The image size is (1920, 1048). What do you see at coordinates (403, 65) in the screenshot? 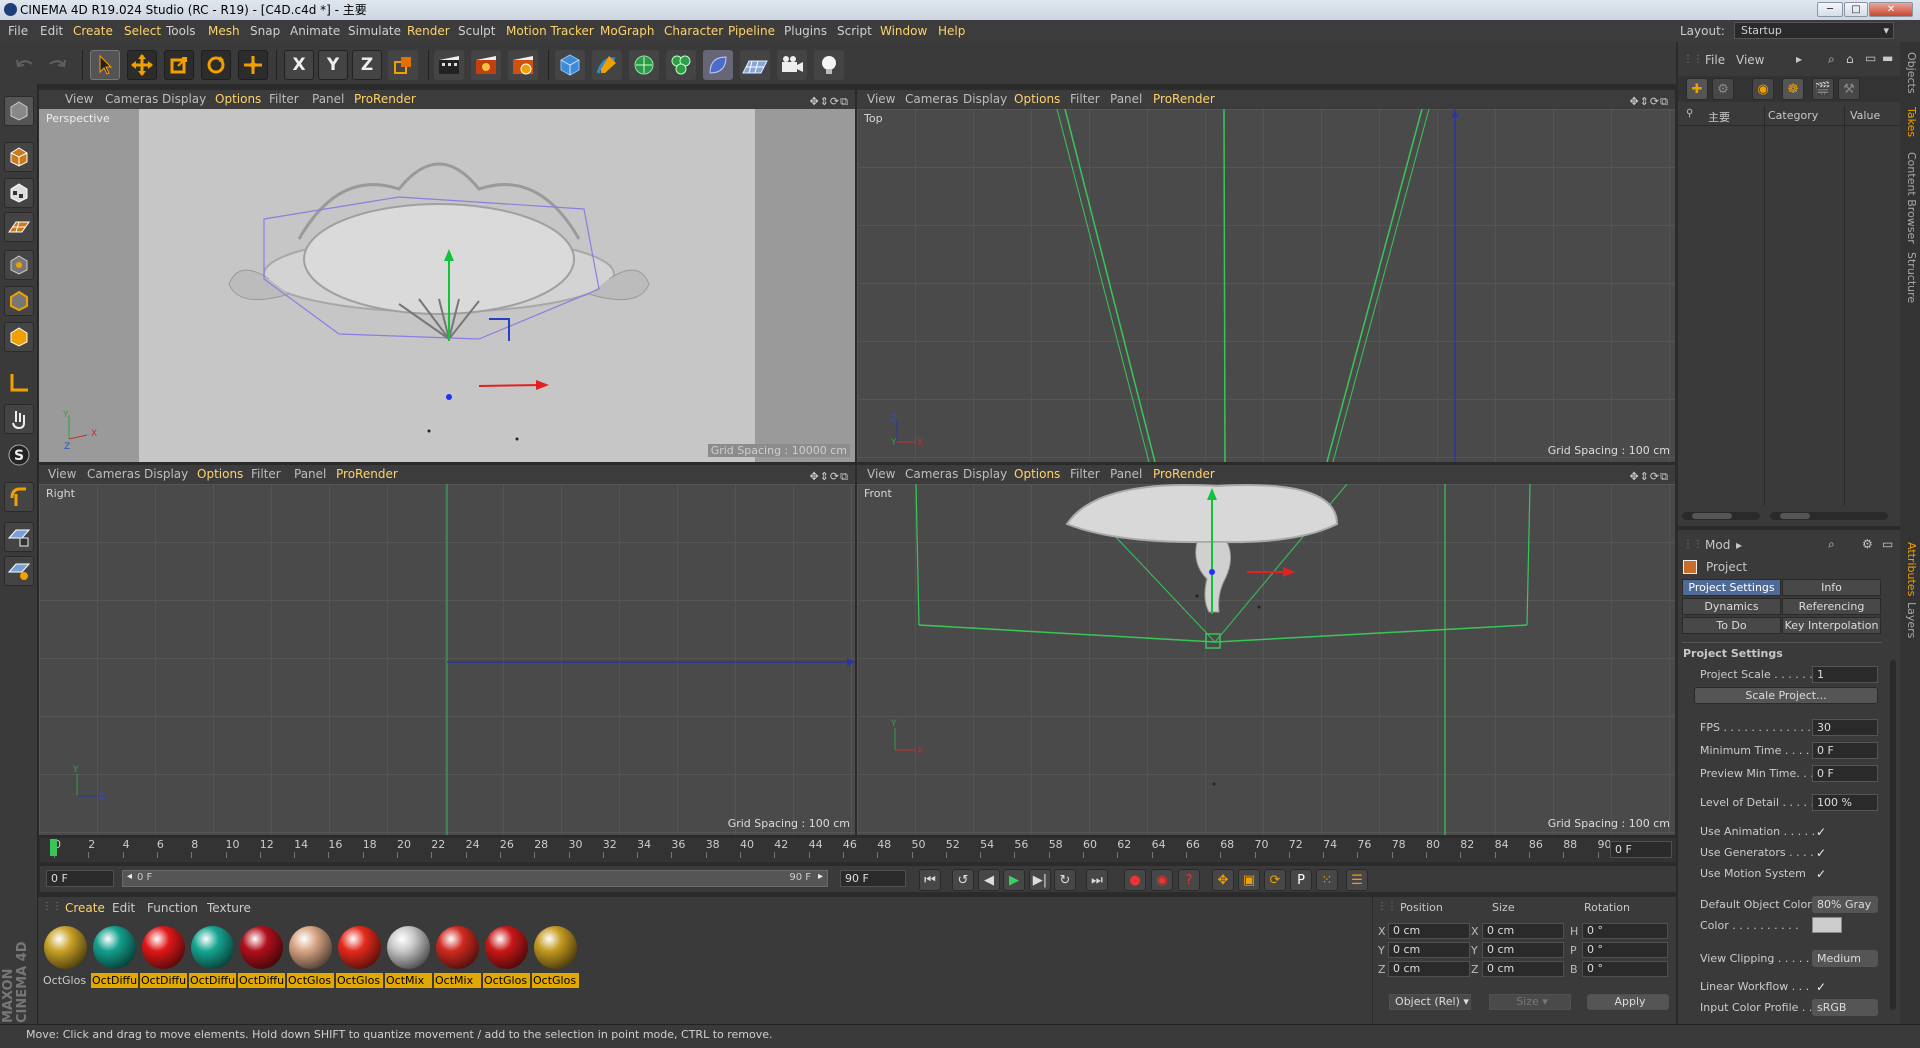
I see `coordinate-system-icon` at bounding box center [403, 65].